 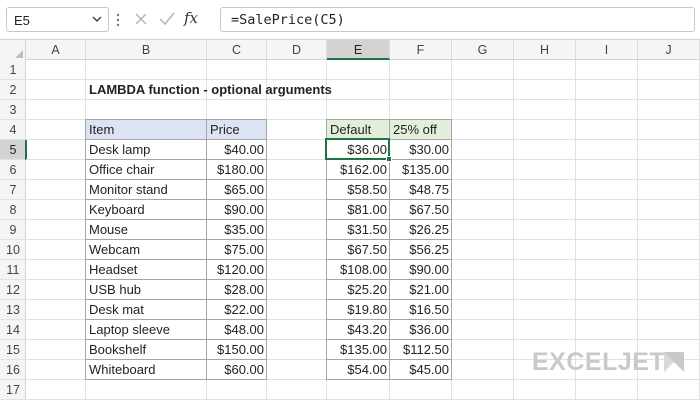 I want to click on discount-price-cell: $67.50, so click(x=421, y=210).